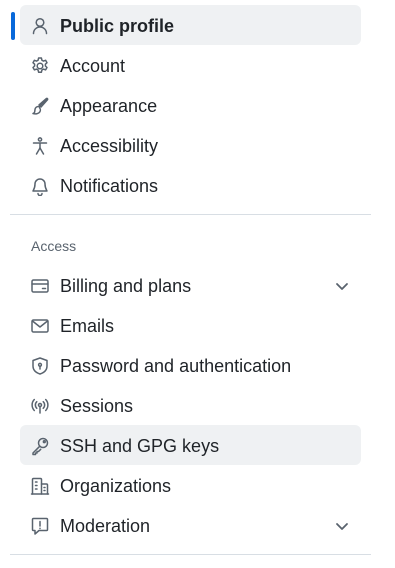  What do you see at coordinates (190, 65) in the screenshot?
I see `sidebar-item-account: Account` at bounding box center [190, 65].